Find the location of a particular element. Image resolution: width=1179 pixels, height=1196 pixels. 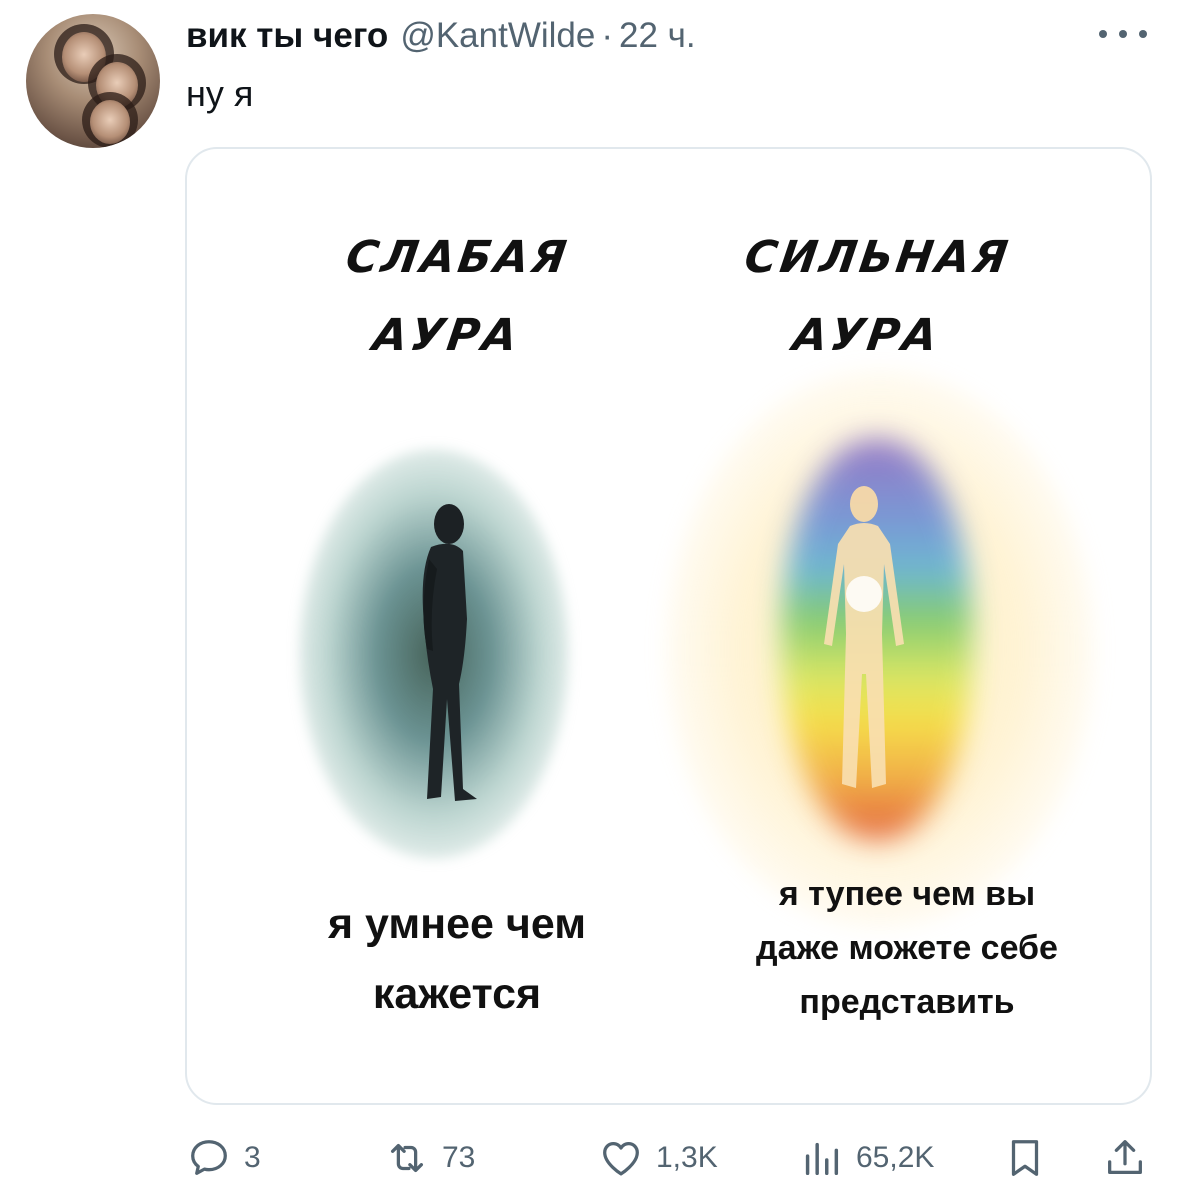

views-button: 65,2K is located at coordinates (866, 1158).